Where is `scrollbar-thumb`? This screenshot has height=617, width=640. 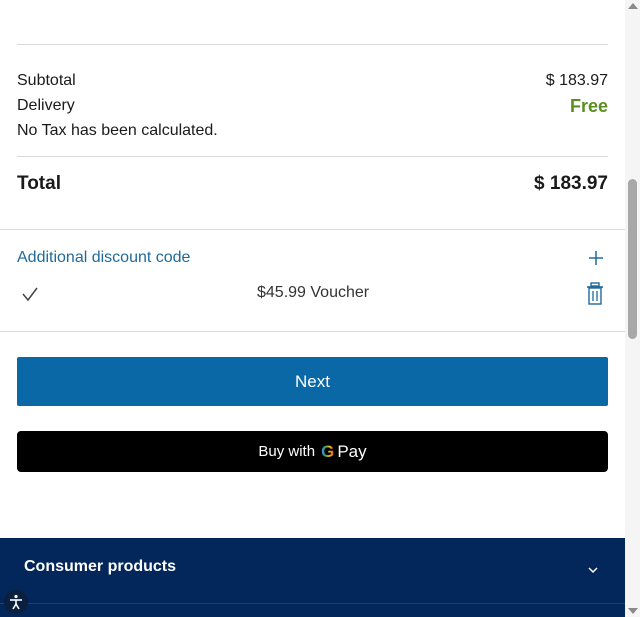 scrollbar-thumb is located at coordinates (632, 259).